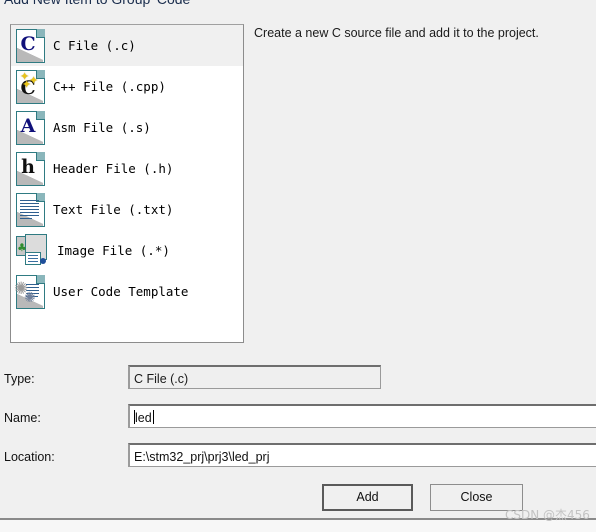 This screenshot has height=532, width=596. I want to click on name-label: Name:, so click(22, 418).